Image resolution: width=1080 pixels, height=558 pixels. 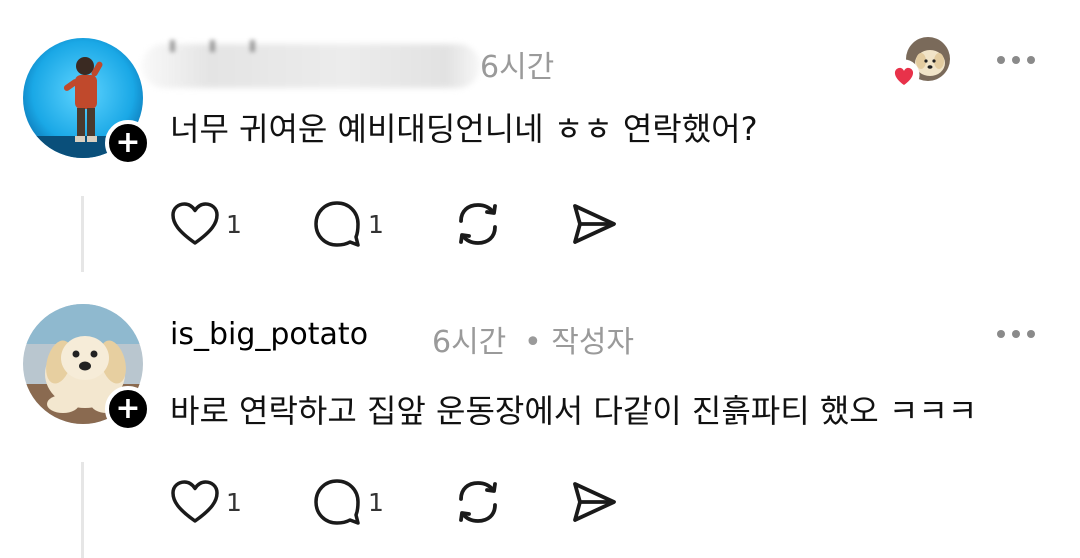 What do you see at coordinates (579, 342) in the screenshot?
I see `author-badge: • 작성자` at bounding box center [579, 342].